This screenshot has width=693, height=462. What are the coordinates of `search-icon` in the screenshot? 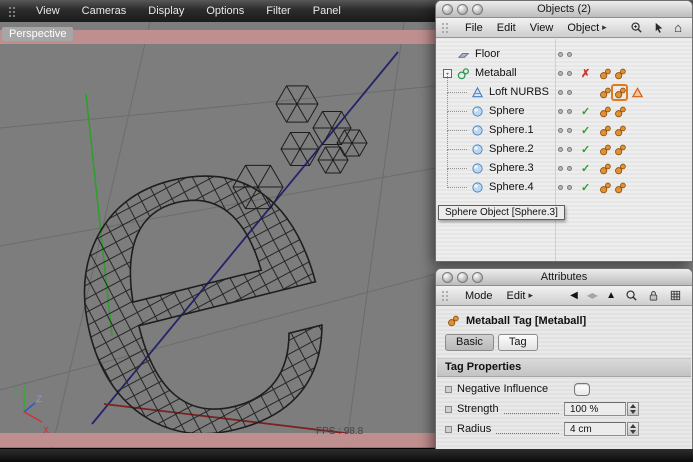 It's located at (631, 295).